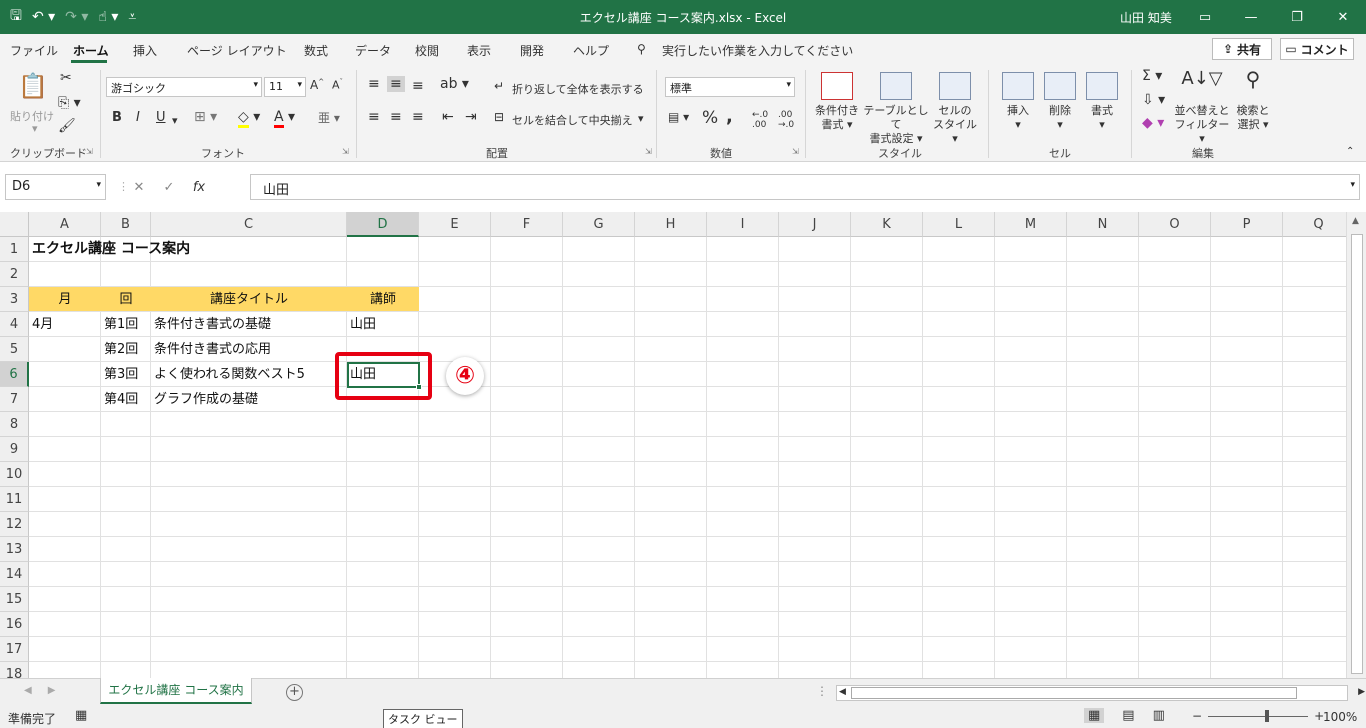  I want to click on prev-sheet-icon: ◀, so click(28, 690).